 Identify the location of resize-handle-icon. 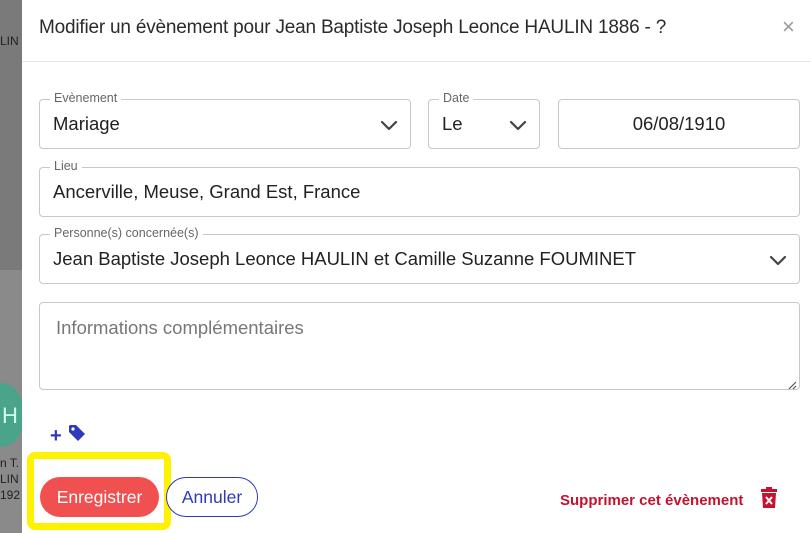
(792, 383).